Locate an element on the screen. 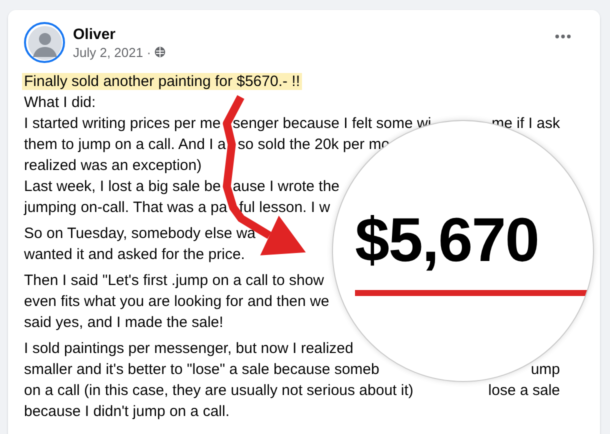 Image resolution: width=610 pixels, height=434 pixels. post-text: jumping on-call. That was a pa is located at coordinates (126, 208).